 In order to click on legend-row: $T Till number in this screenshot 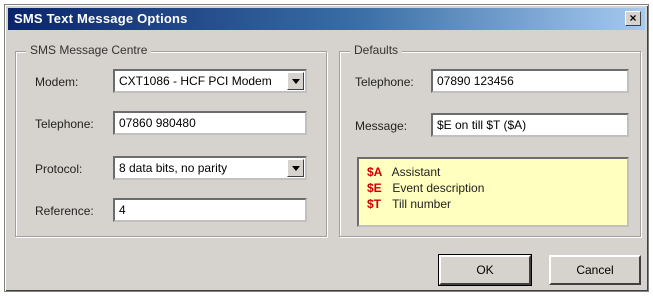, I will do `click(493, 205)`.